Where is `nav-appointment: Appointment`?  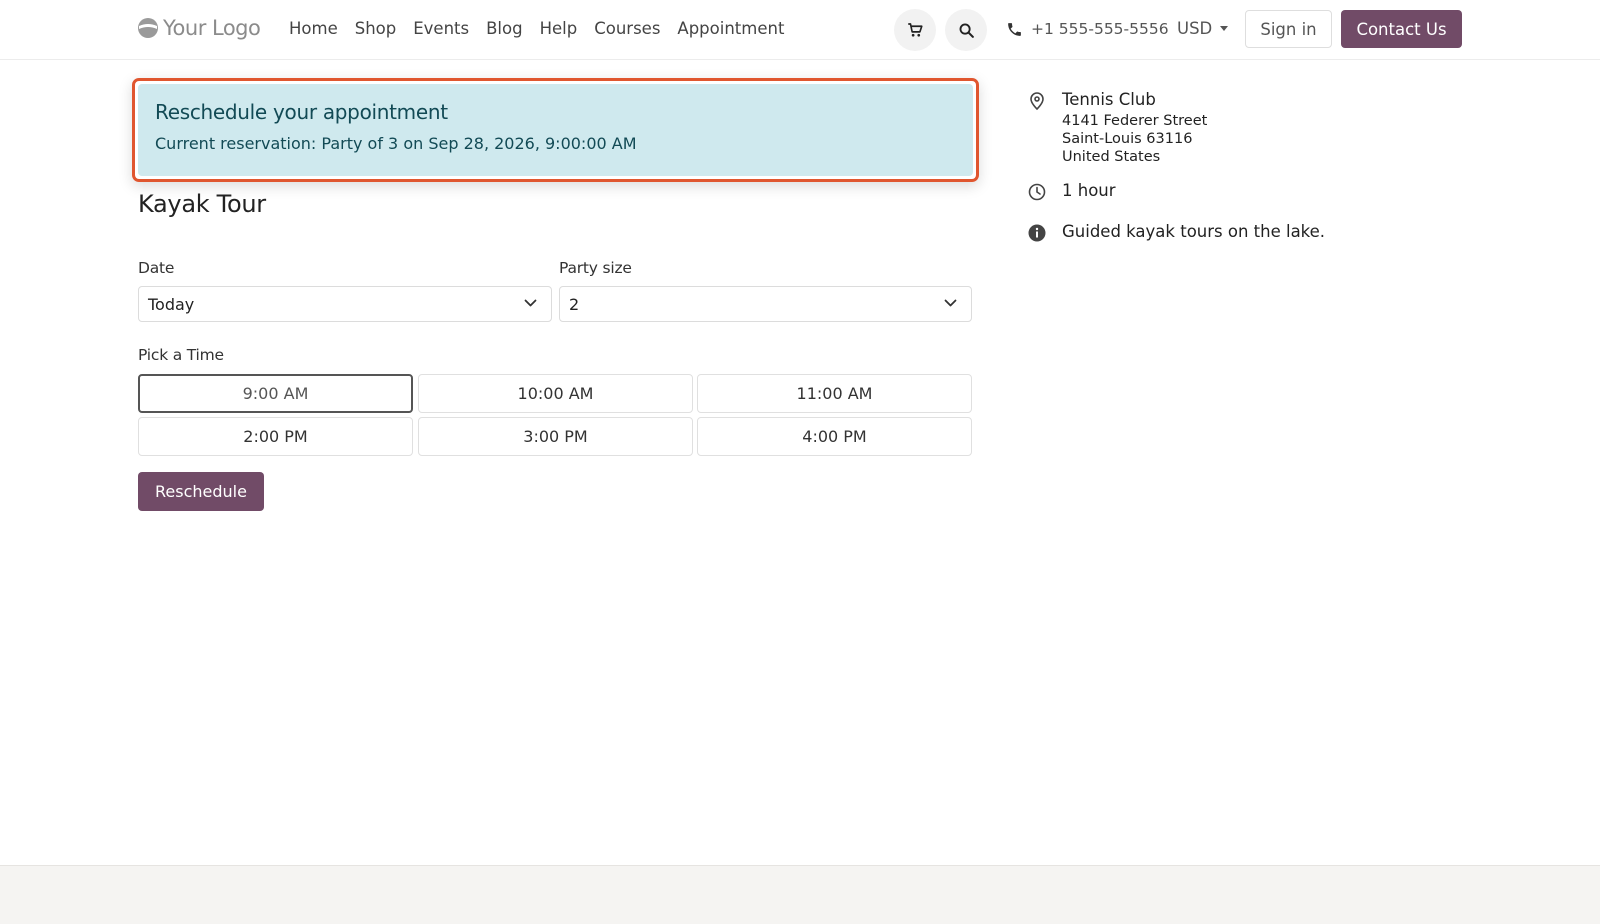
nav-appointment: Appointment is located at coordinates (730, 28).